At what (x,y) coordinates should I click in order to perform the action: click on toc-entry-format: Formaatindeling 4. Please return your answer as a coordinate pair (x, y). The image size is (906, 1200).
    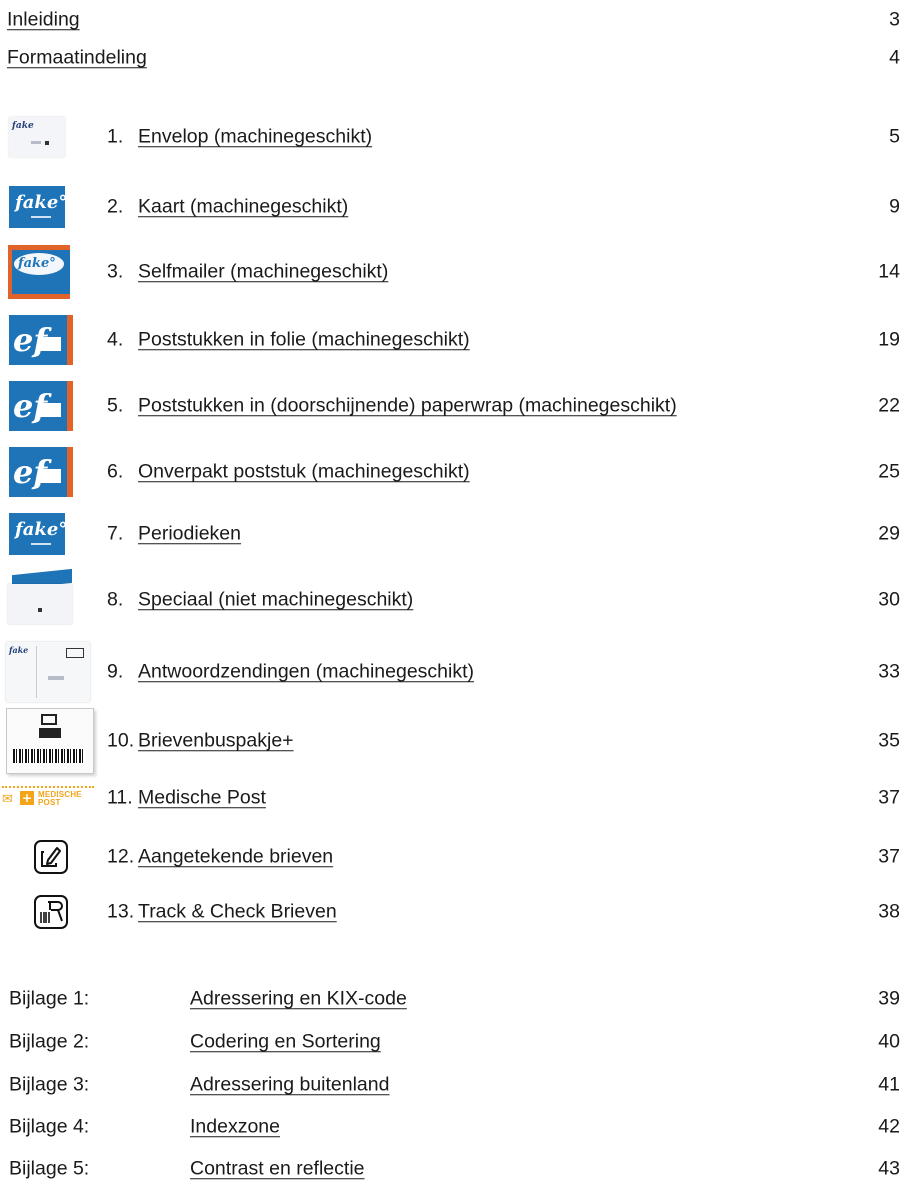
    Looking at the image, I should click on (453, 58).